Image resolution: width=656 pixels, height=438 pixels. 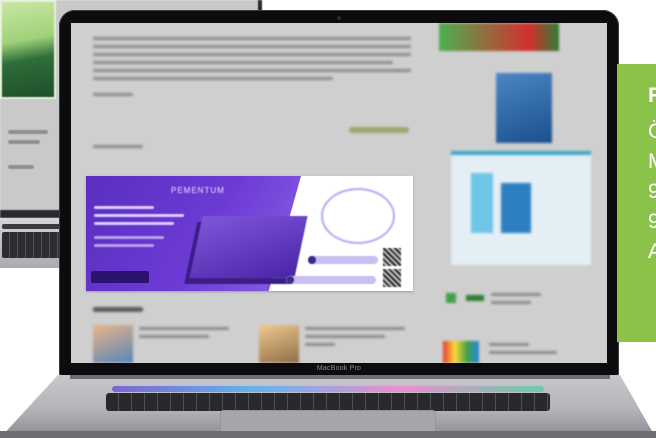 I want to click on ad-seal-graphic, so click(x=358, y=216).